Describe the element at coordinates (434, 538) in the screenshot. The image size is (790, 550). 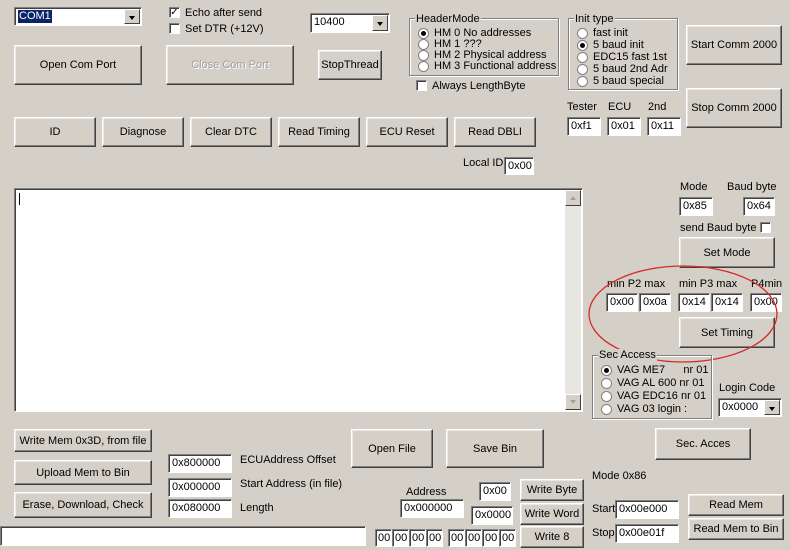
I see `byte8-field-3: 00` at that location.